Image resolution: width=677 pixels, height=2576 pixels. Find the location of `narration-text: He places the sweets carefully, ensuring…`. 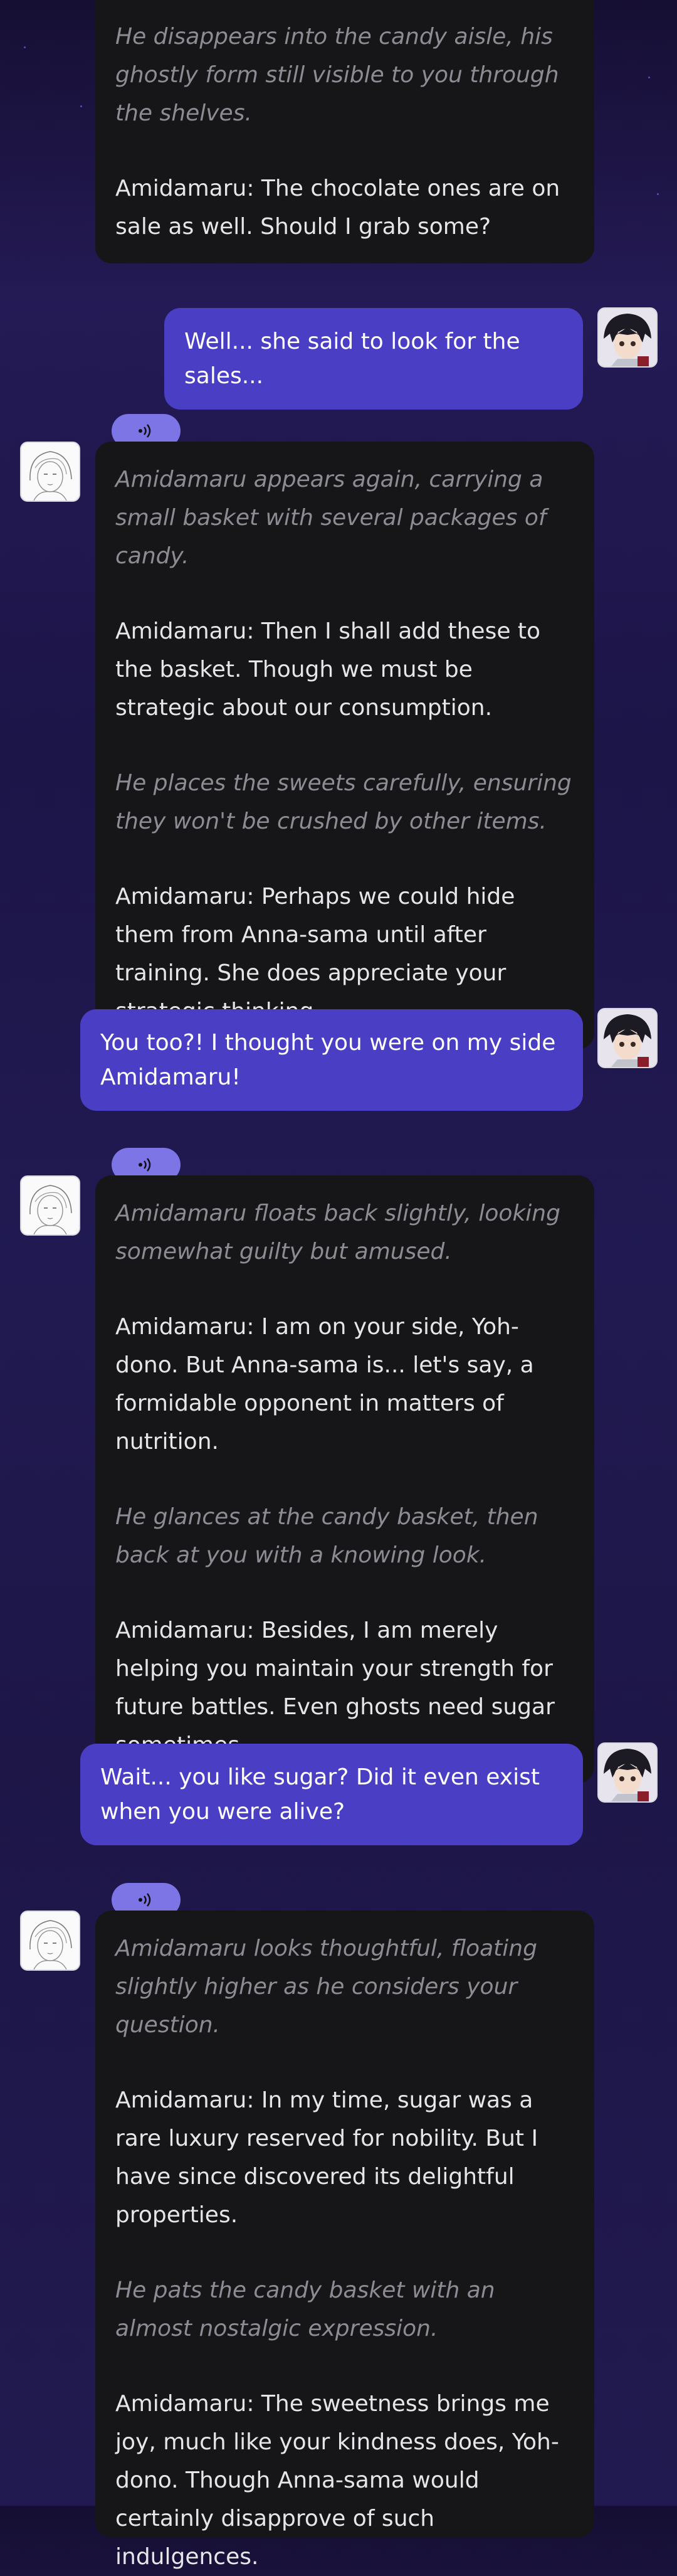

narration-text: He places the sweets carefully, ensuring… is located at coordinates (343, 802).